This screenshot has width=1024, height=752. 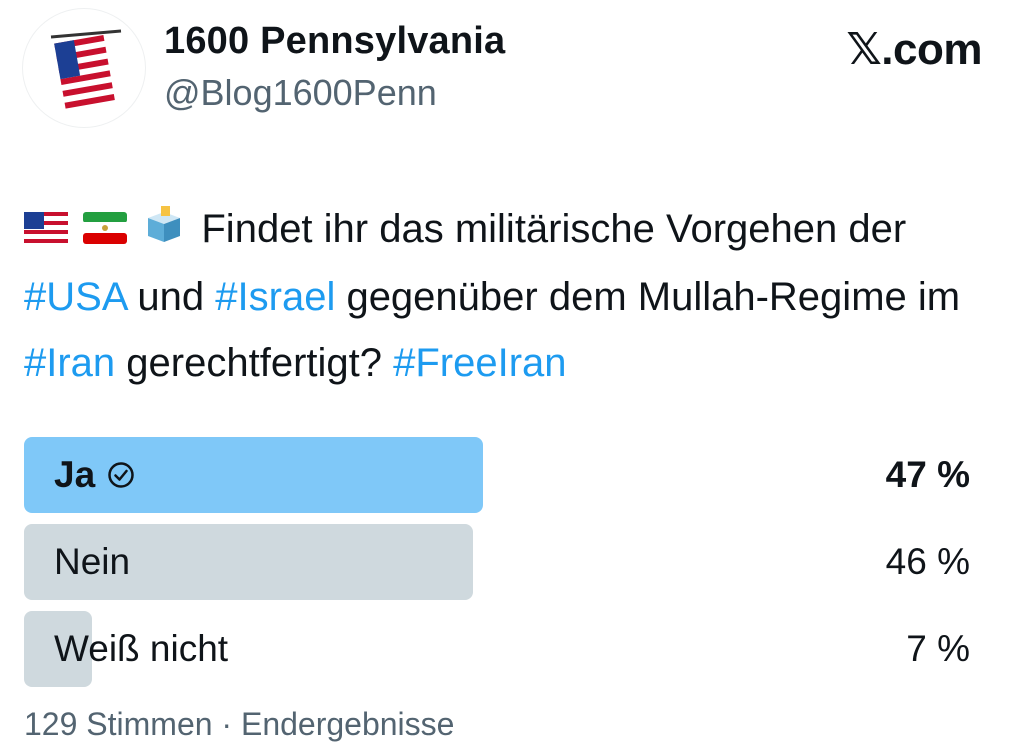 I want to click on check-circle-icon, so click(x=121, y=475).